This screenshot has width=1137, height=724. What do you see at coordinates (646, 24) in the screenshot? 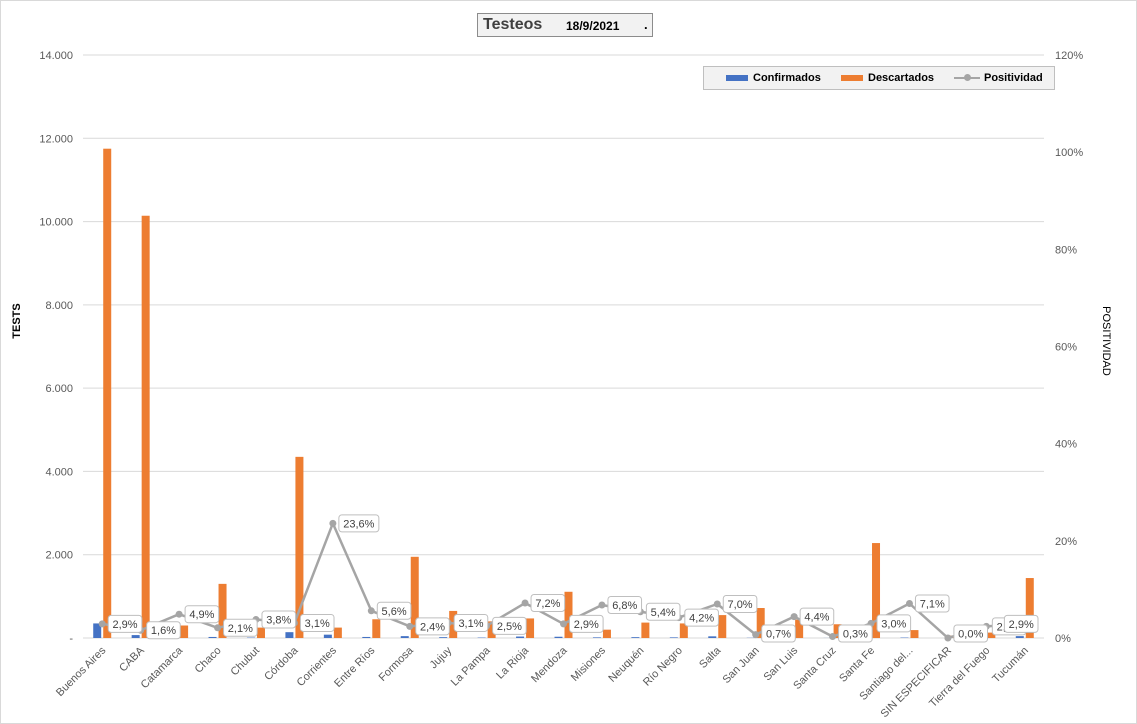
I see `chart-title-suffix: .` at bounding box center [646, 24].